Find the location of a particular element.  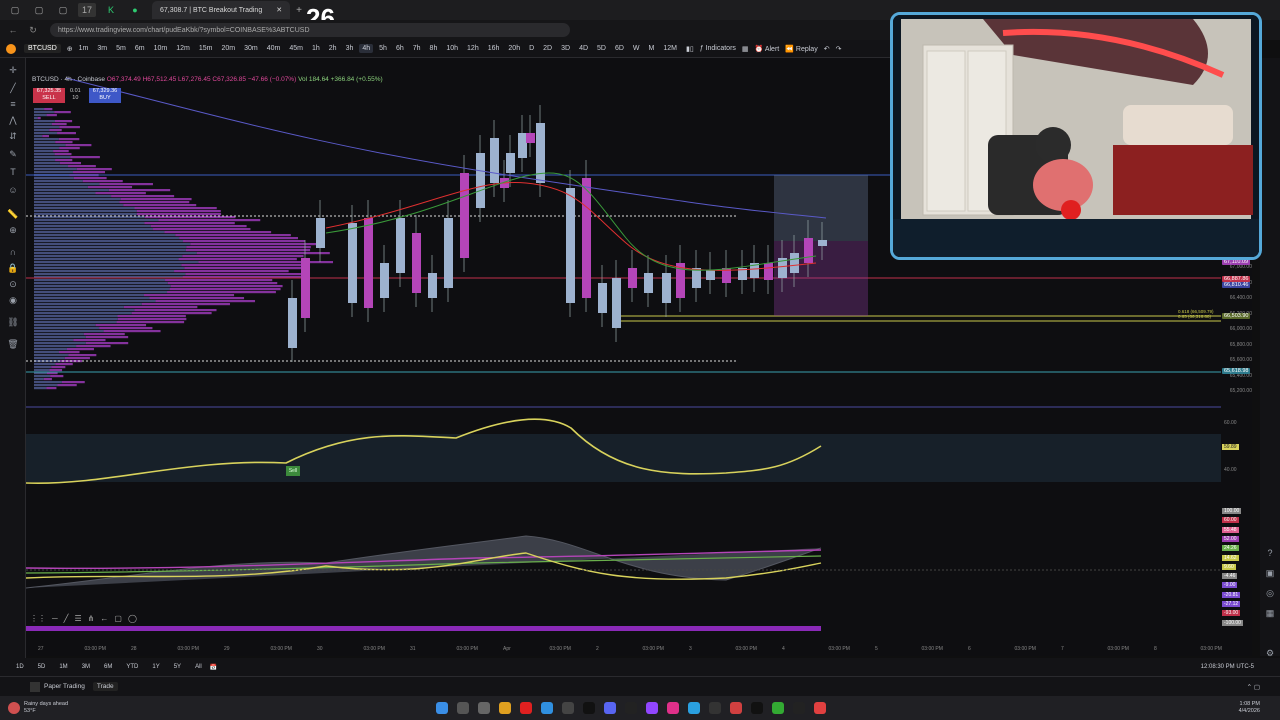

magnet-icon: ∩ is located at coordinates (13, 252).